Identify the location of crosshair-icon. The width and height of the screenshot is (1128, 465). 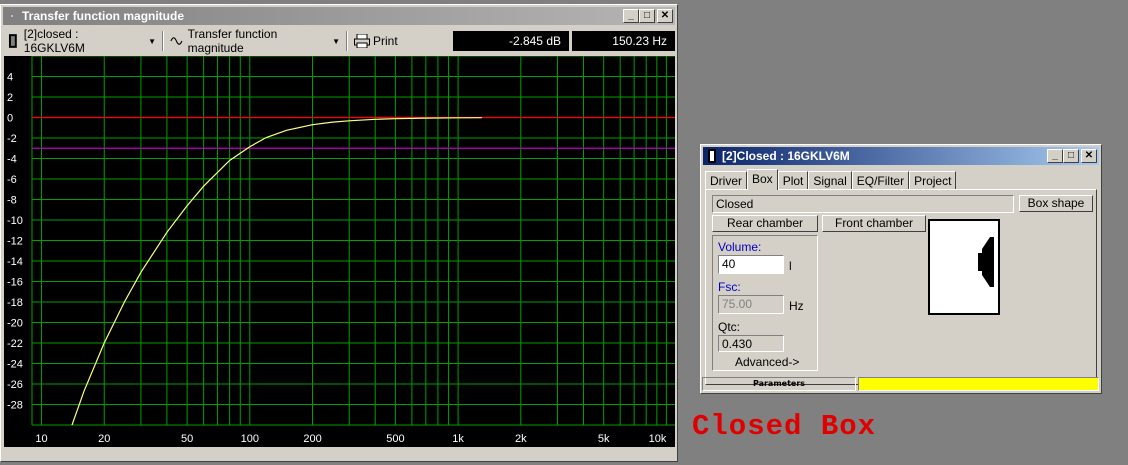
(12, 16).